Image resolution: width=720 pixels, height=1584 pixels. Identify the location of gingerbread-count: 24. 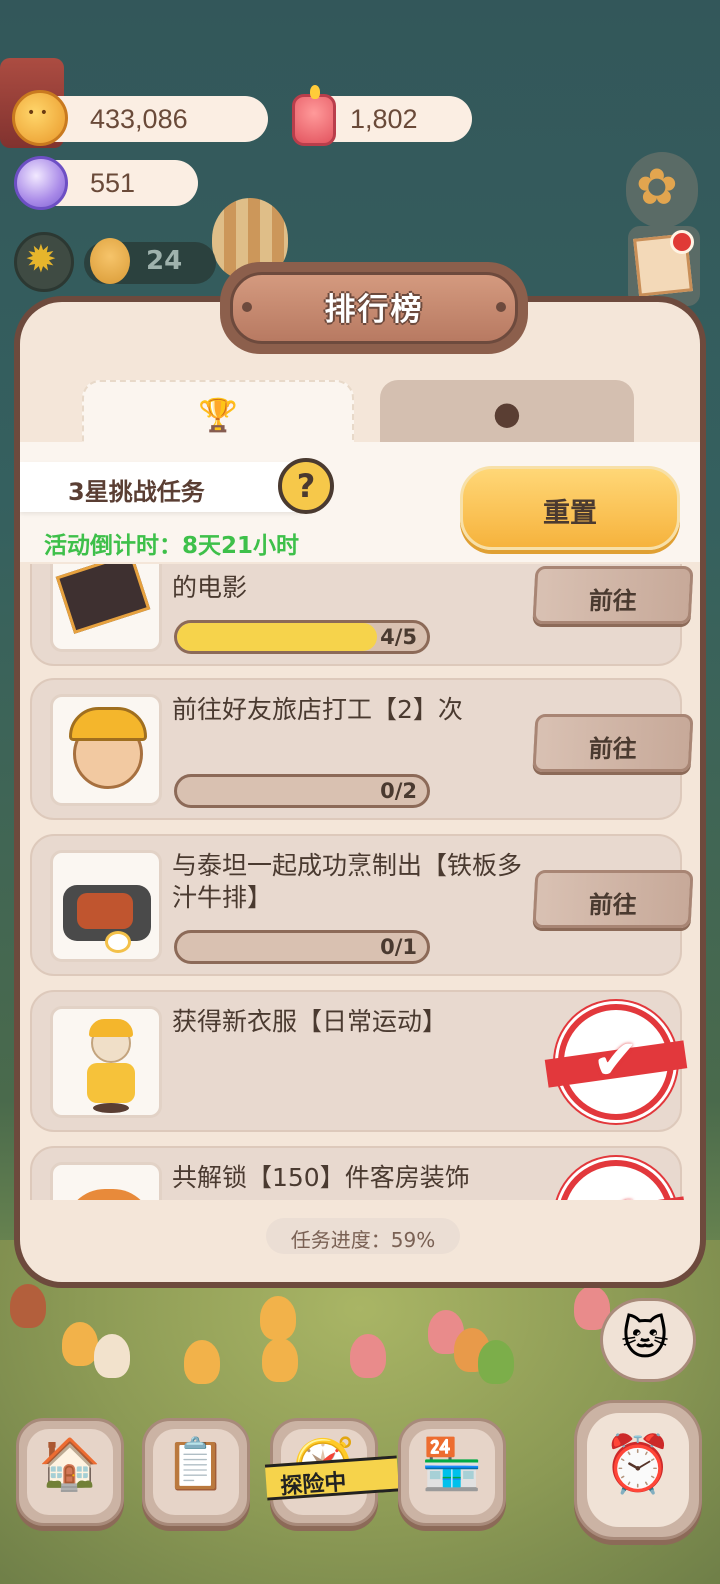
(164, 261).